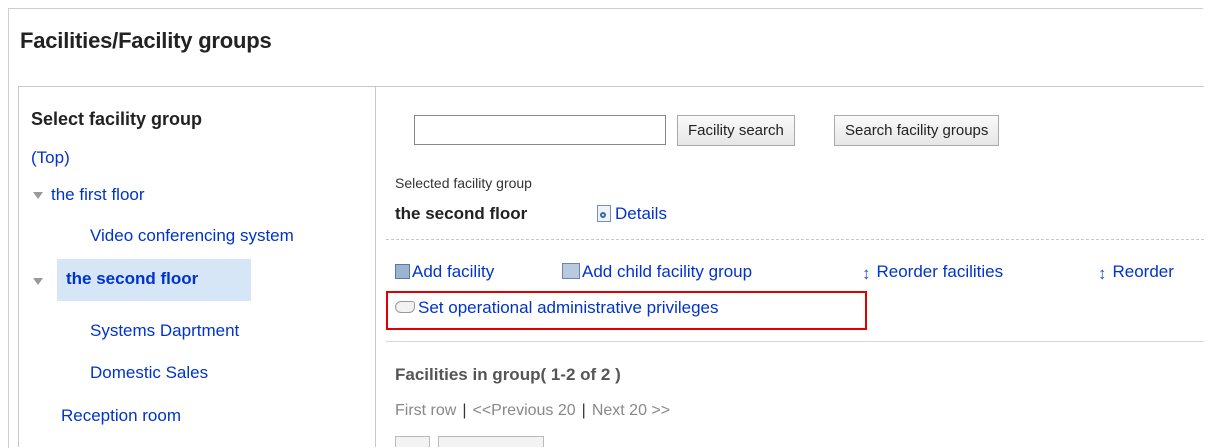 The width and height of the screenshot is (1209, 448). Describe the element at coordinates (146, 40) in the screenshot. I see `page-title: Facilities/Facility groups` at that location.